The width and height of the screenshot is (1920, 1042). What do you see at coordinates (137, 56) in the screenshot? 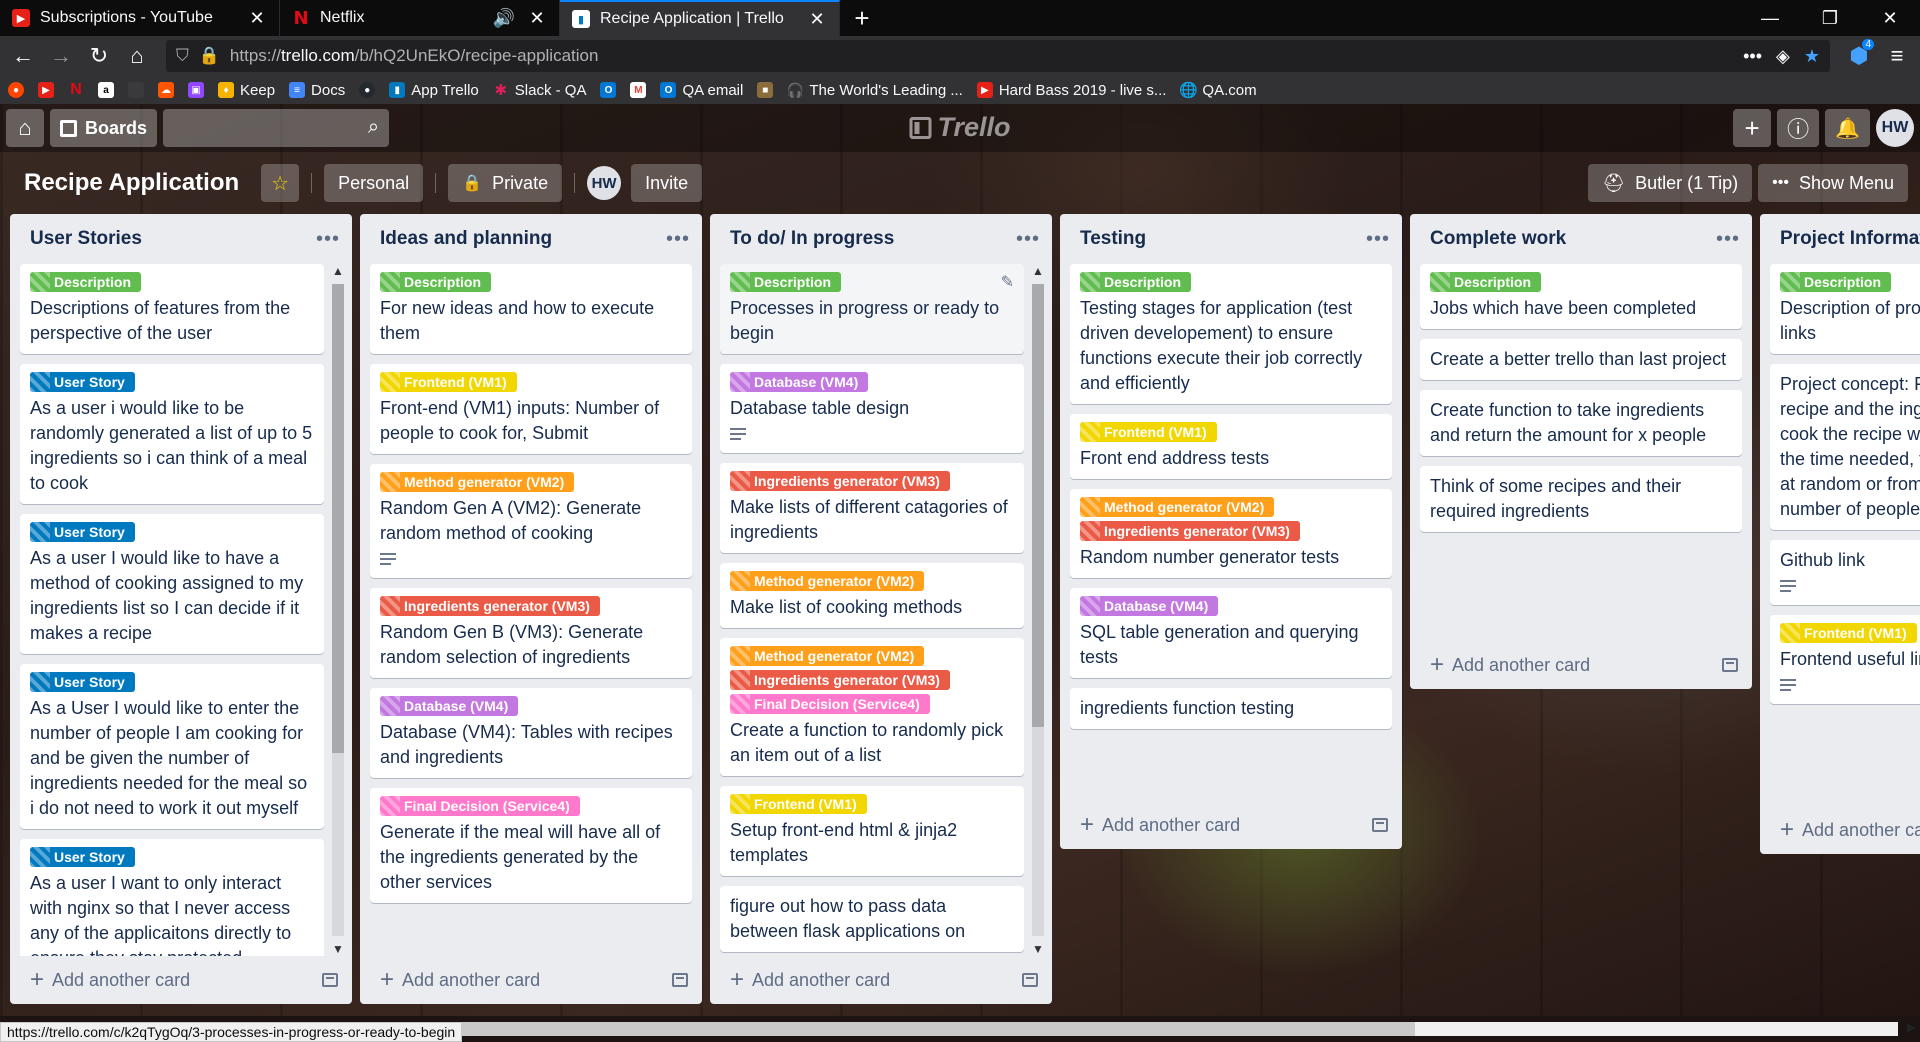
I see `home-icon: ⌂` at bounding box center [137, 56].